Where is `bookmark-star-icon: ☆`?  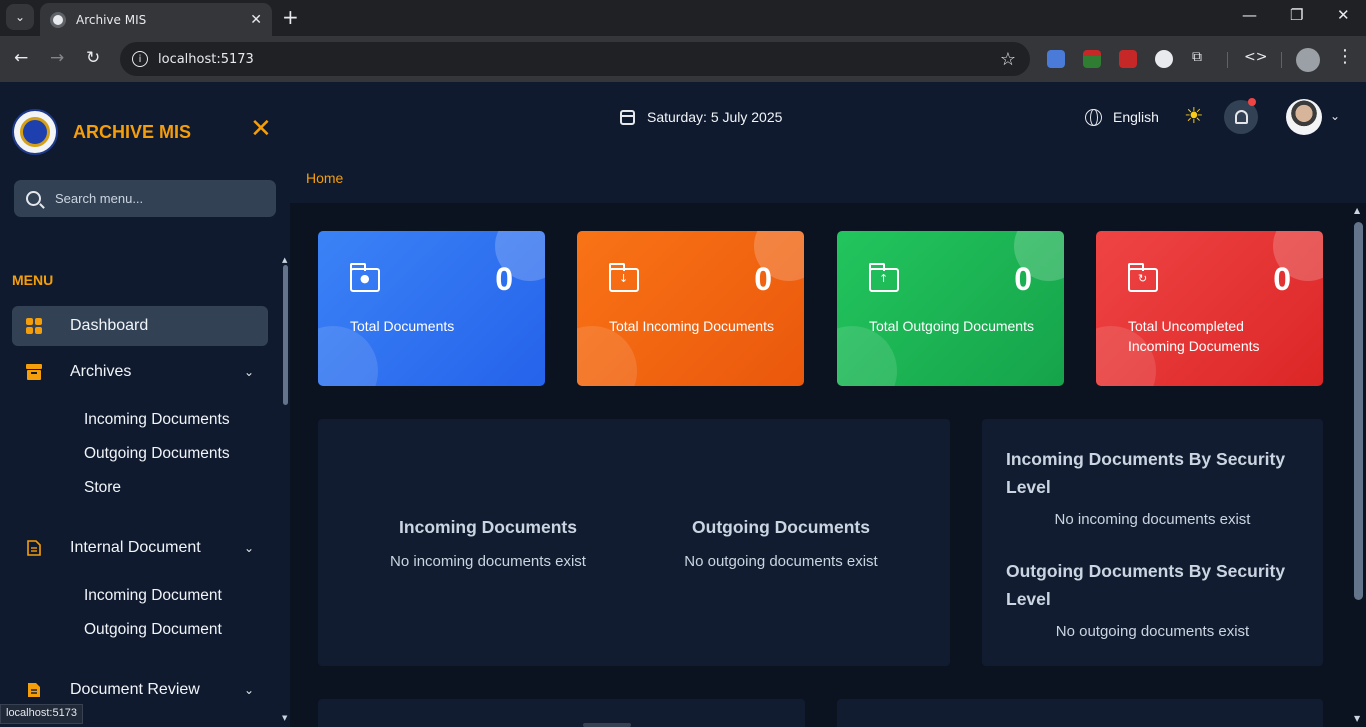 bookmark-star-icon: ☆ is located at coordinates (1008, 59).